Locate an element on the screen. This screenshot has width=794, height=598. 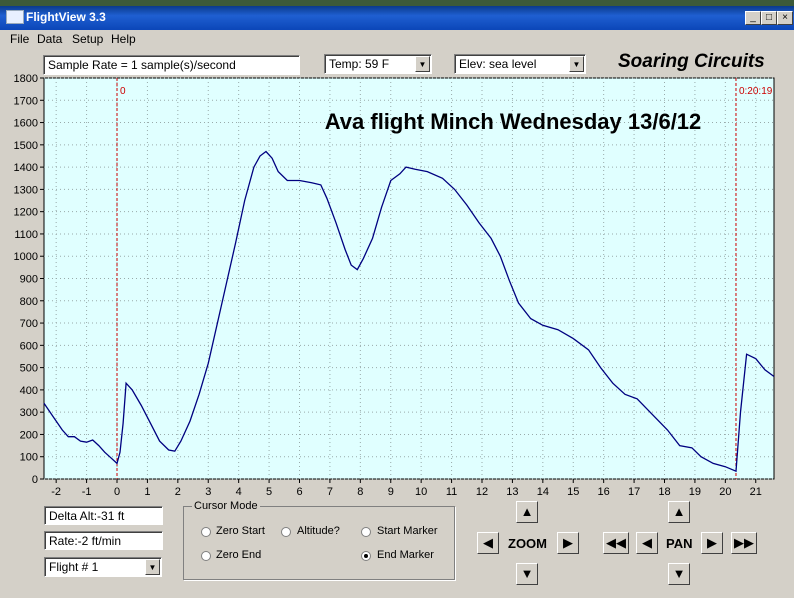
x-tick-label: 17 is located at coordinates (634, 492).